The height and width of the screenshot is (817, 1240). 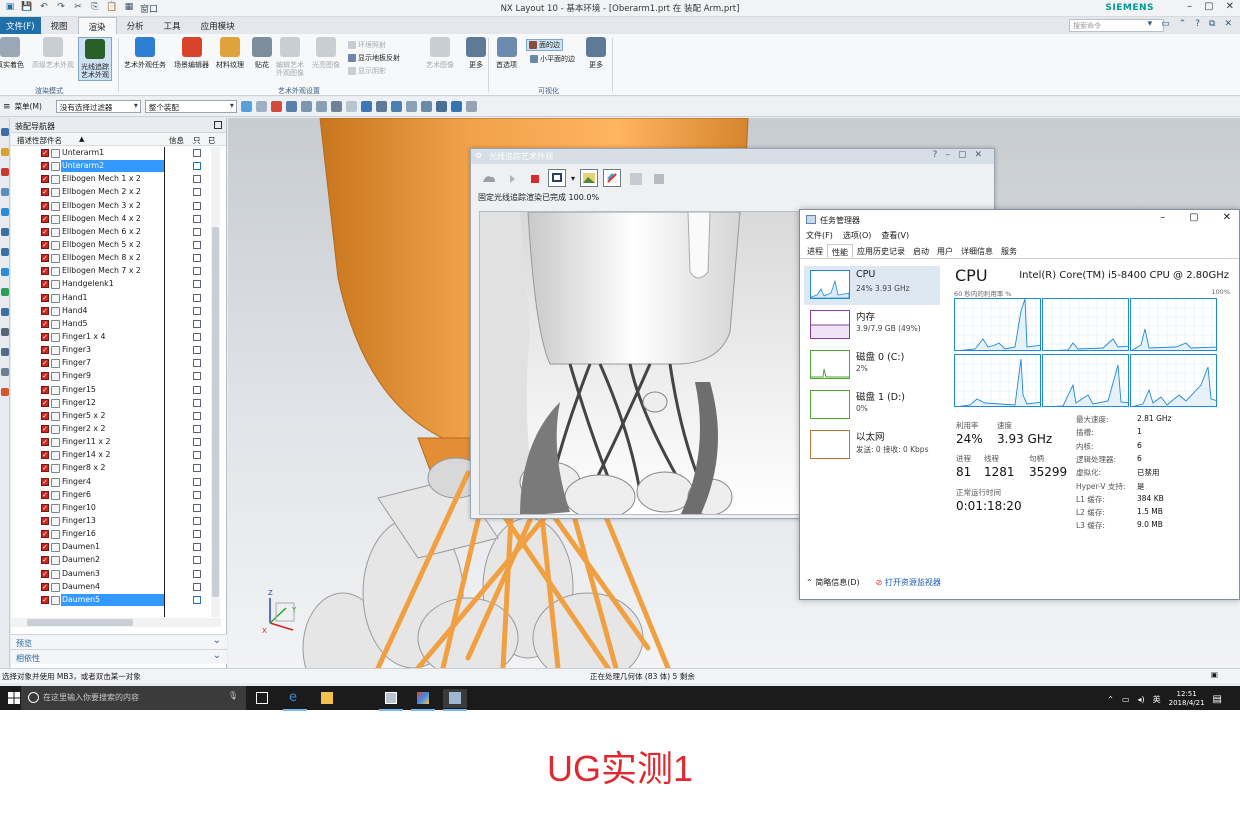 What do you see at coordinates (5, 152) in the screenshot?
I see `constraints-icon` at bounding box center [5, 152].